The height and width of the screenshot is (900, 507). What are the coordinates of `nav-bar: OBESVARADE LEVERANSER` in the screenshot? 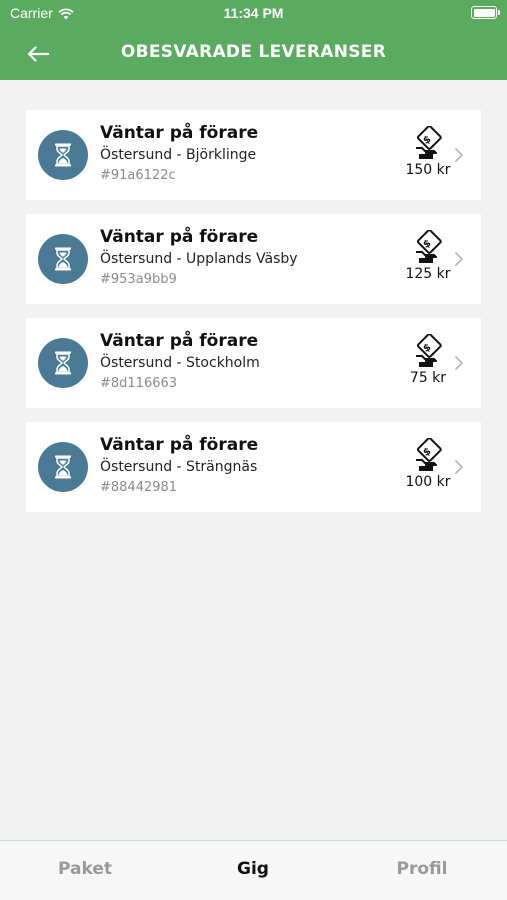 It's located at (253, 54).